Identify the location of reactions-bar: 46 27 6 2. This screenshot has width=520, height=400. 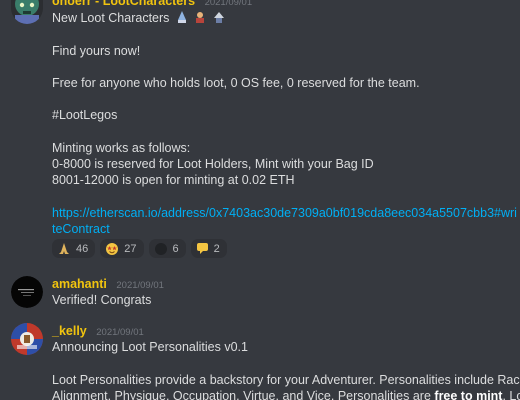
(139, 248).